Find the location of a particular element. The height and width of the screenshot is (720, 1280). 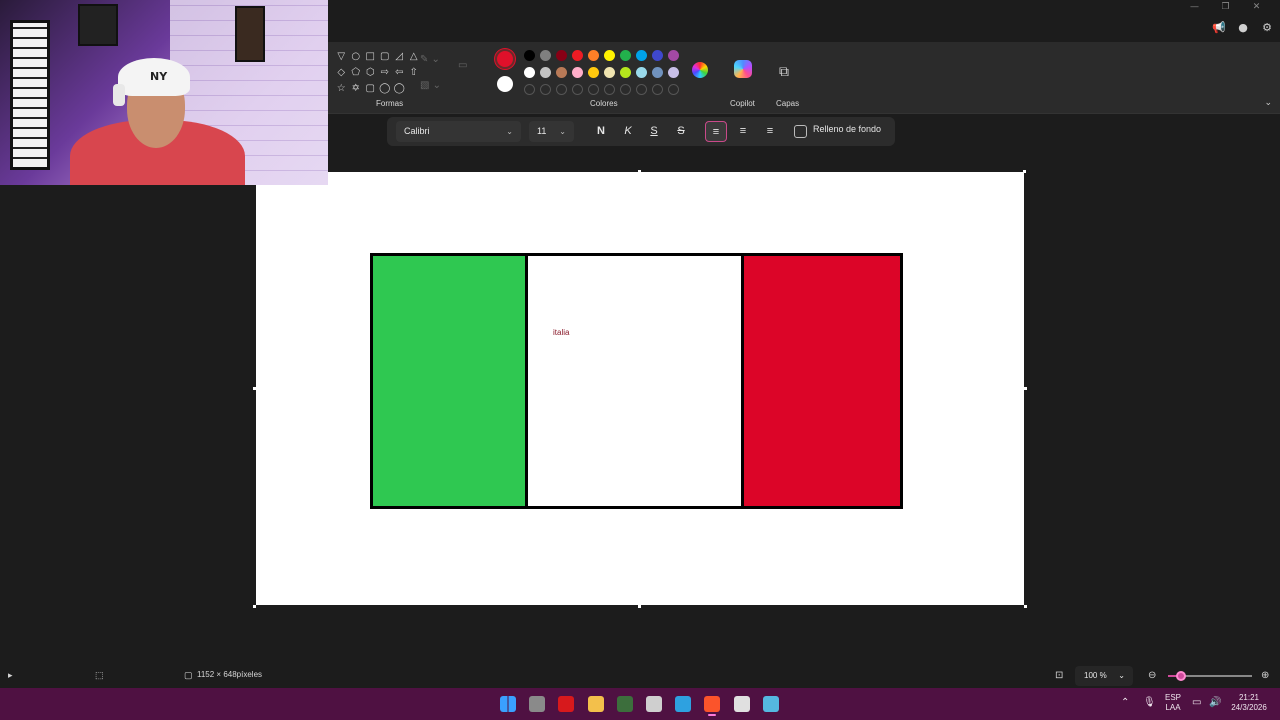

shape-arrow-right-icon: ⇨ is located at coordinates (385, 72).